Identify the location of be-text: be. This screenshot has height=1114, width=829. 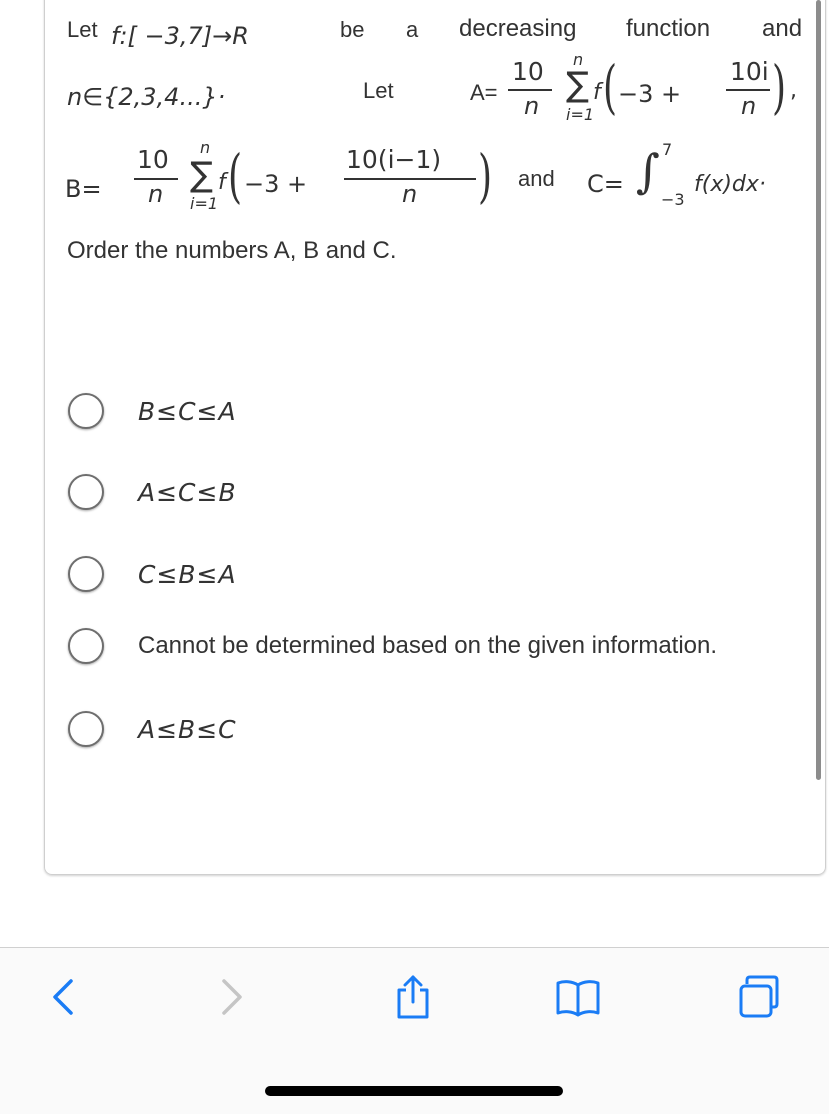
(352, 29).